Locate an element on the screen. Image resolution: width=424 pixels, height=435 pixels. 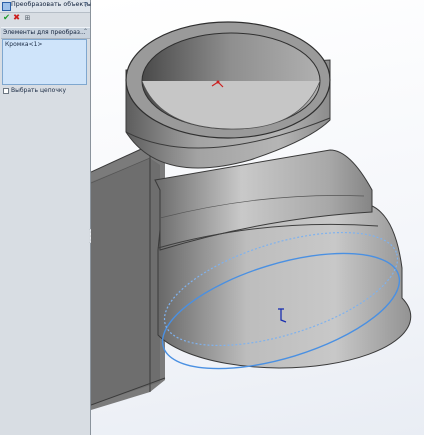
cancel-button: ✖ is located at coordinates (16, 18).